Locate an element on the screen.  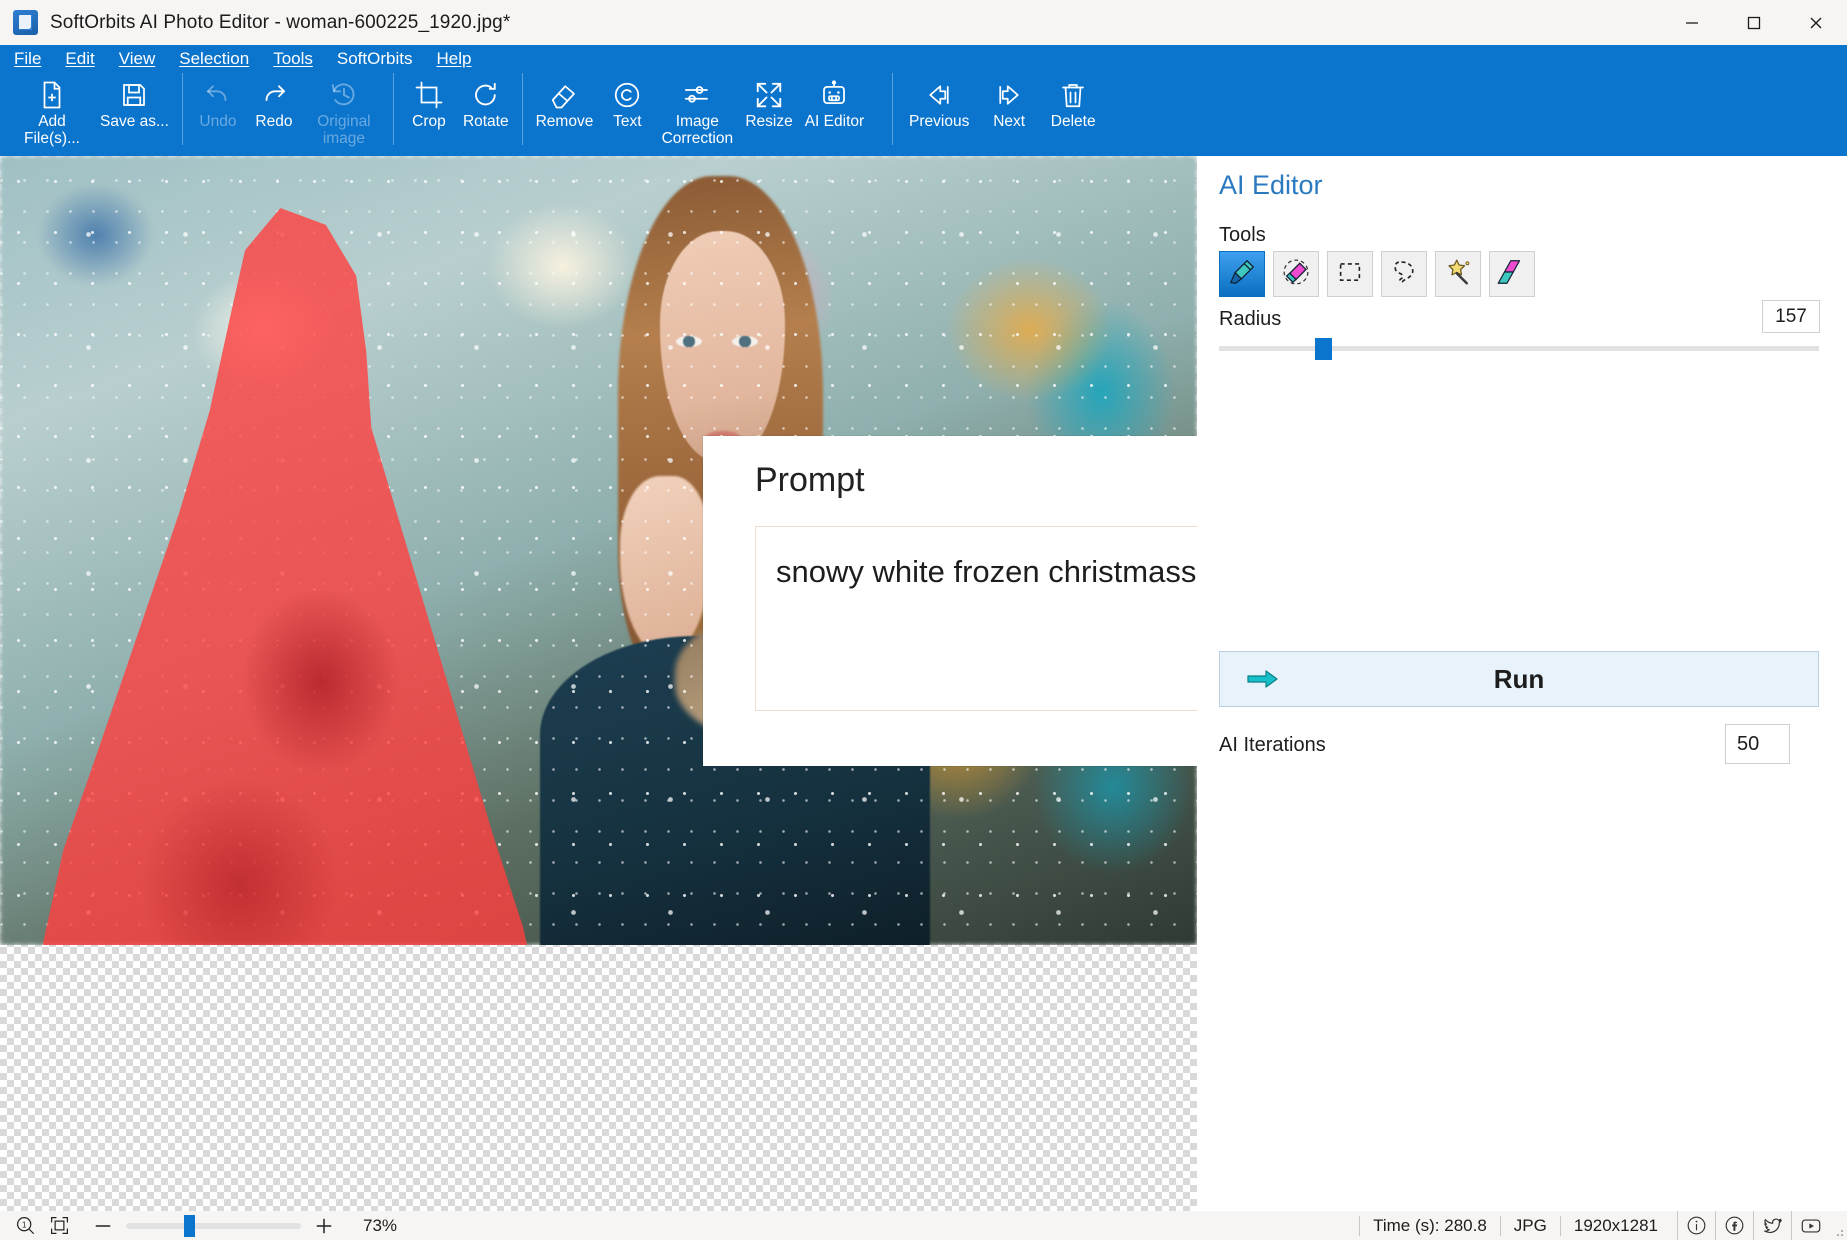
menu-tools-label: Tools is located at coordinates (293, 58).